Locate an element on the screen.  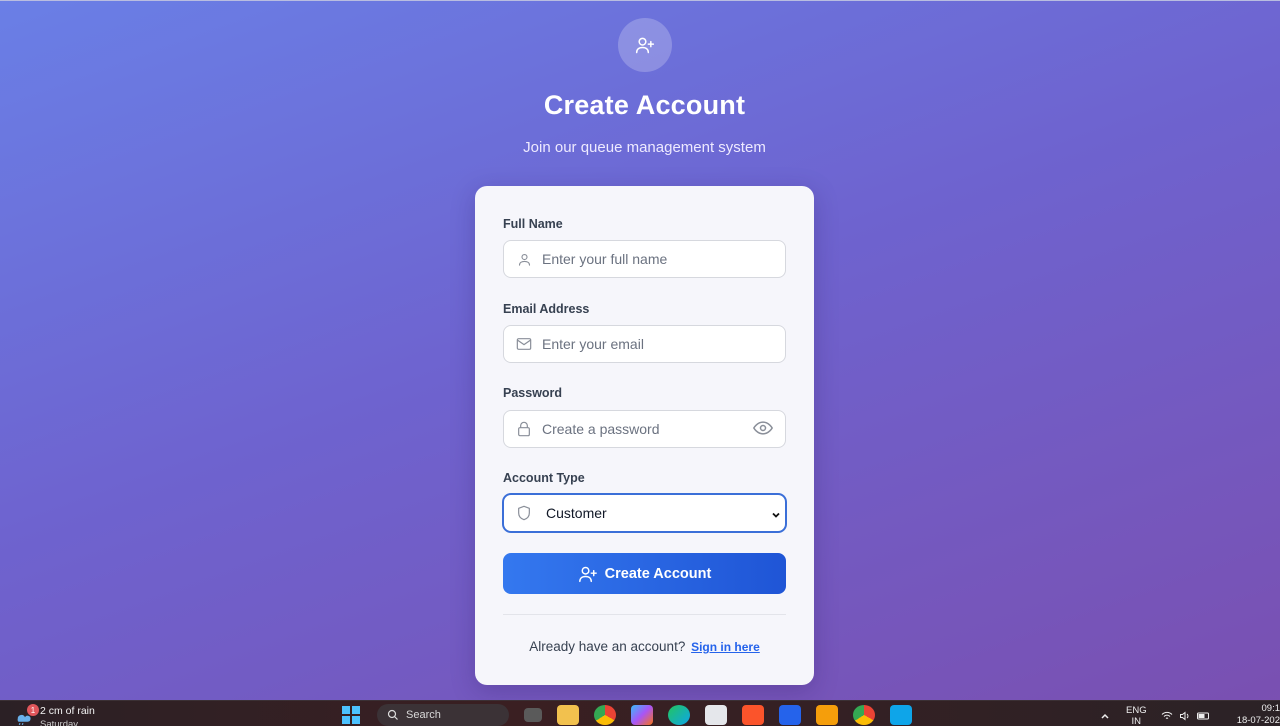
clock-time: 09:1 is located at coordinates (1270, 708).